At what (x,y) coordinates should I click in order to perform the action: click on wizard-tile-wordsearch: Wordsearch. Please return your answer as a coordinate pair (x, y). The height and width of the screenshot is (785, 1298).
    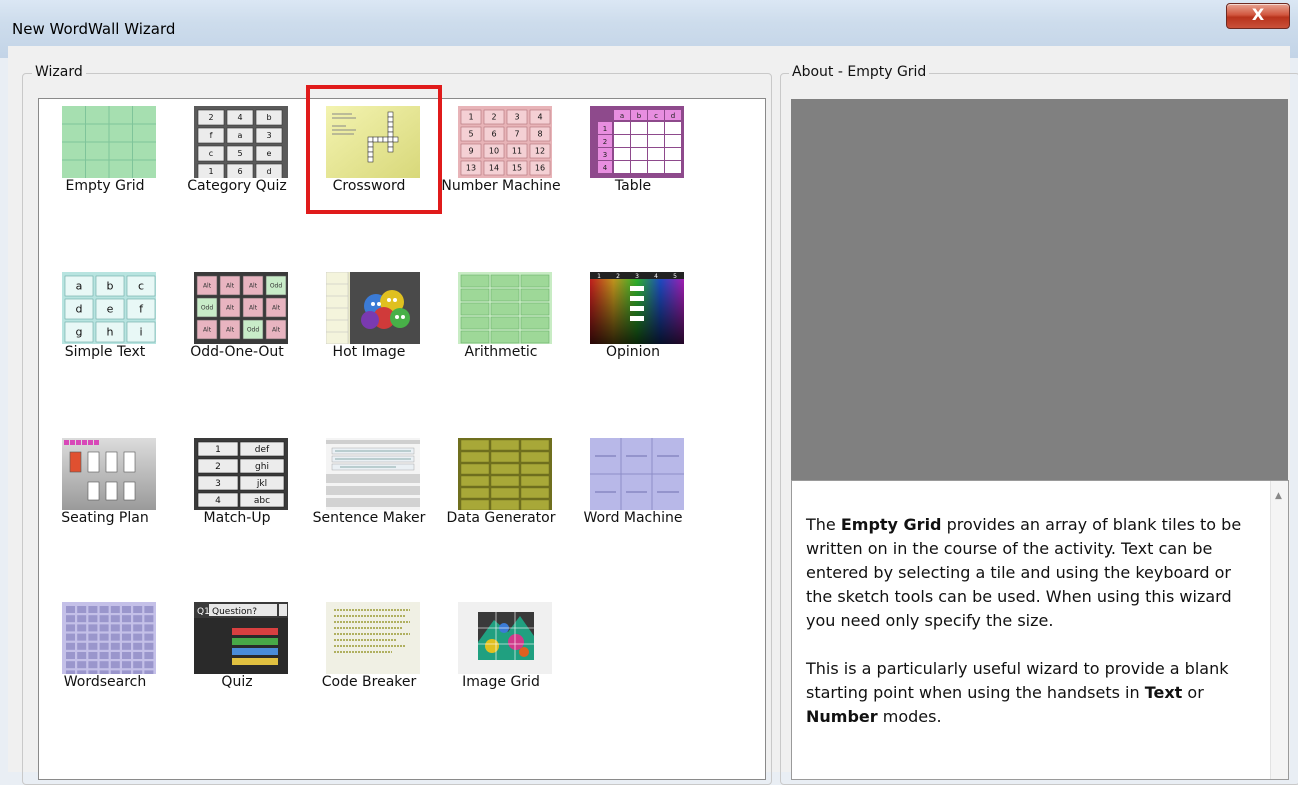
    Looking at the image, I should click on (105, 651).